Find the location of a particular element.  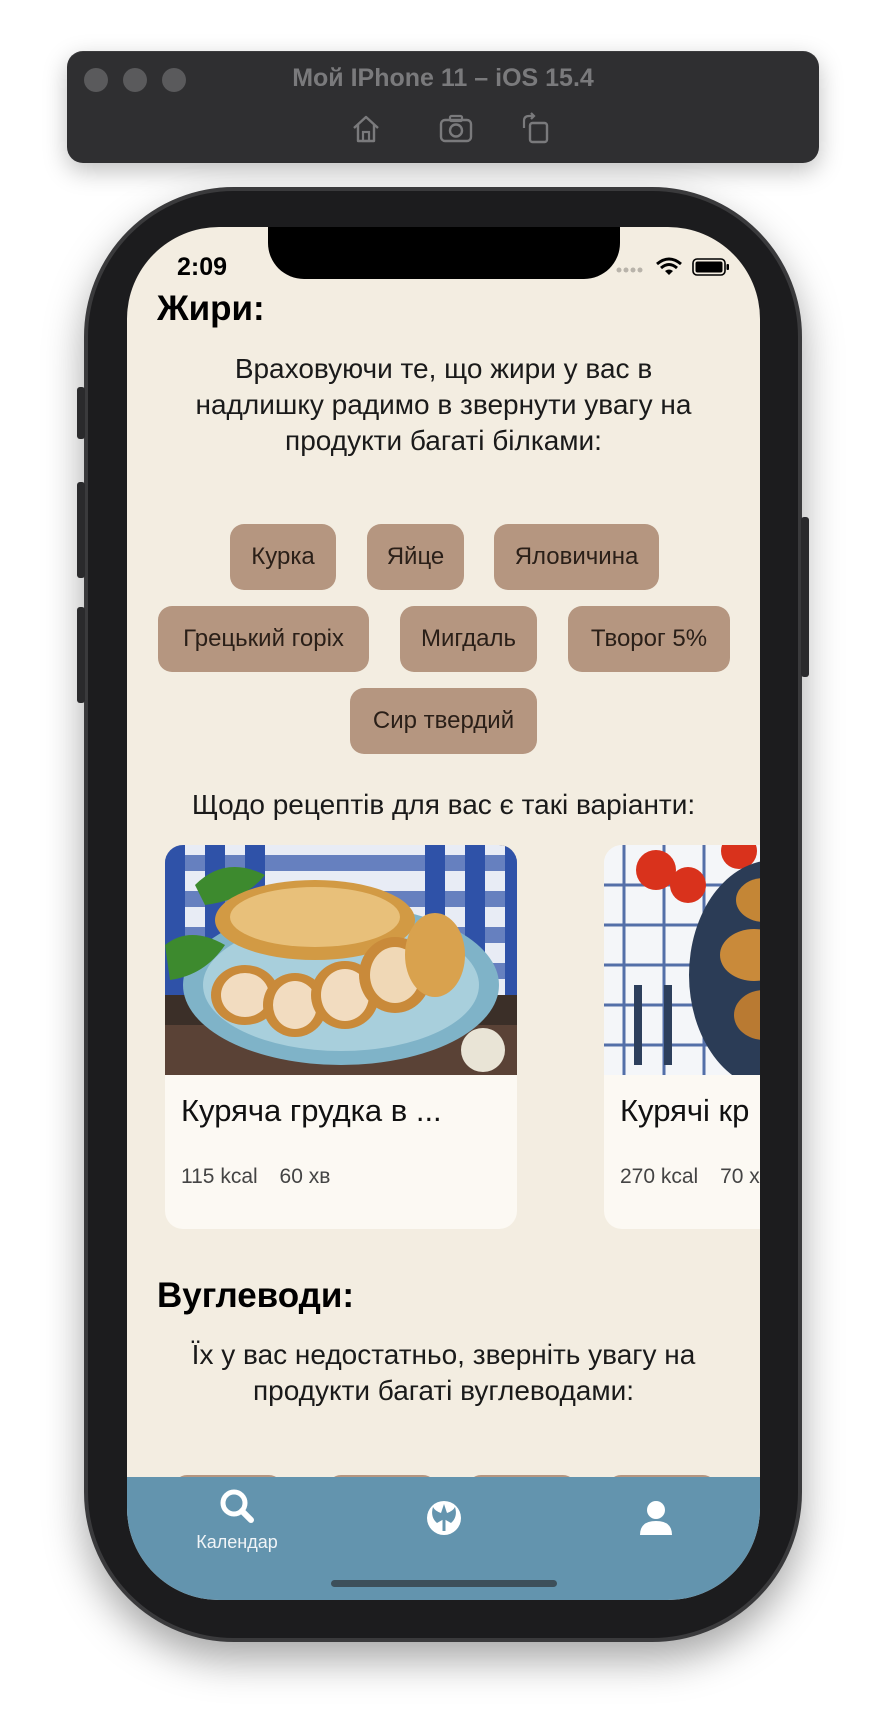

search-icon is located at coordinates (237, 1506).